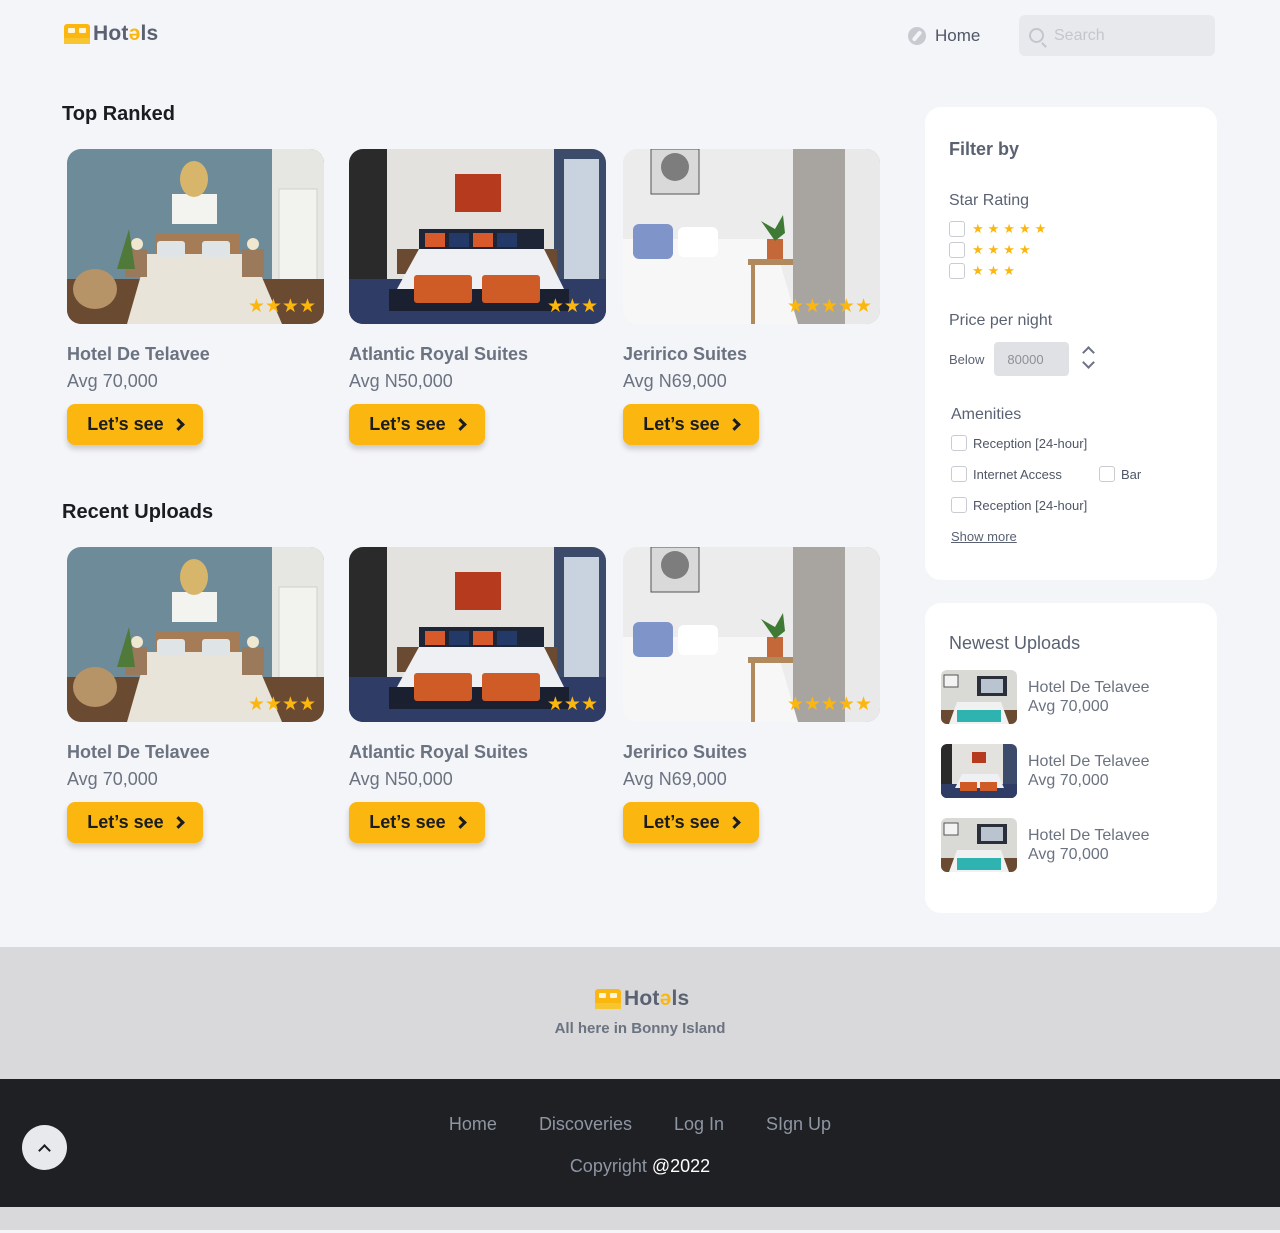 This screenshot has width=1280, height=1233. Describe the element at coordinates (1011, 228) in the screenshot. I see `star-icons: ★★★★★` at that location.